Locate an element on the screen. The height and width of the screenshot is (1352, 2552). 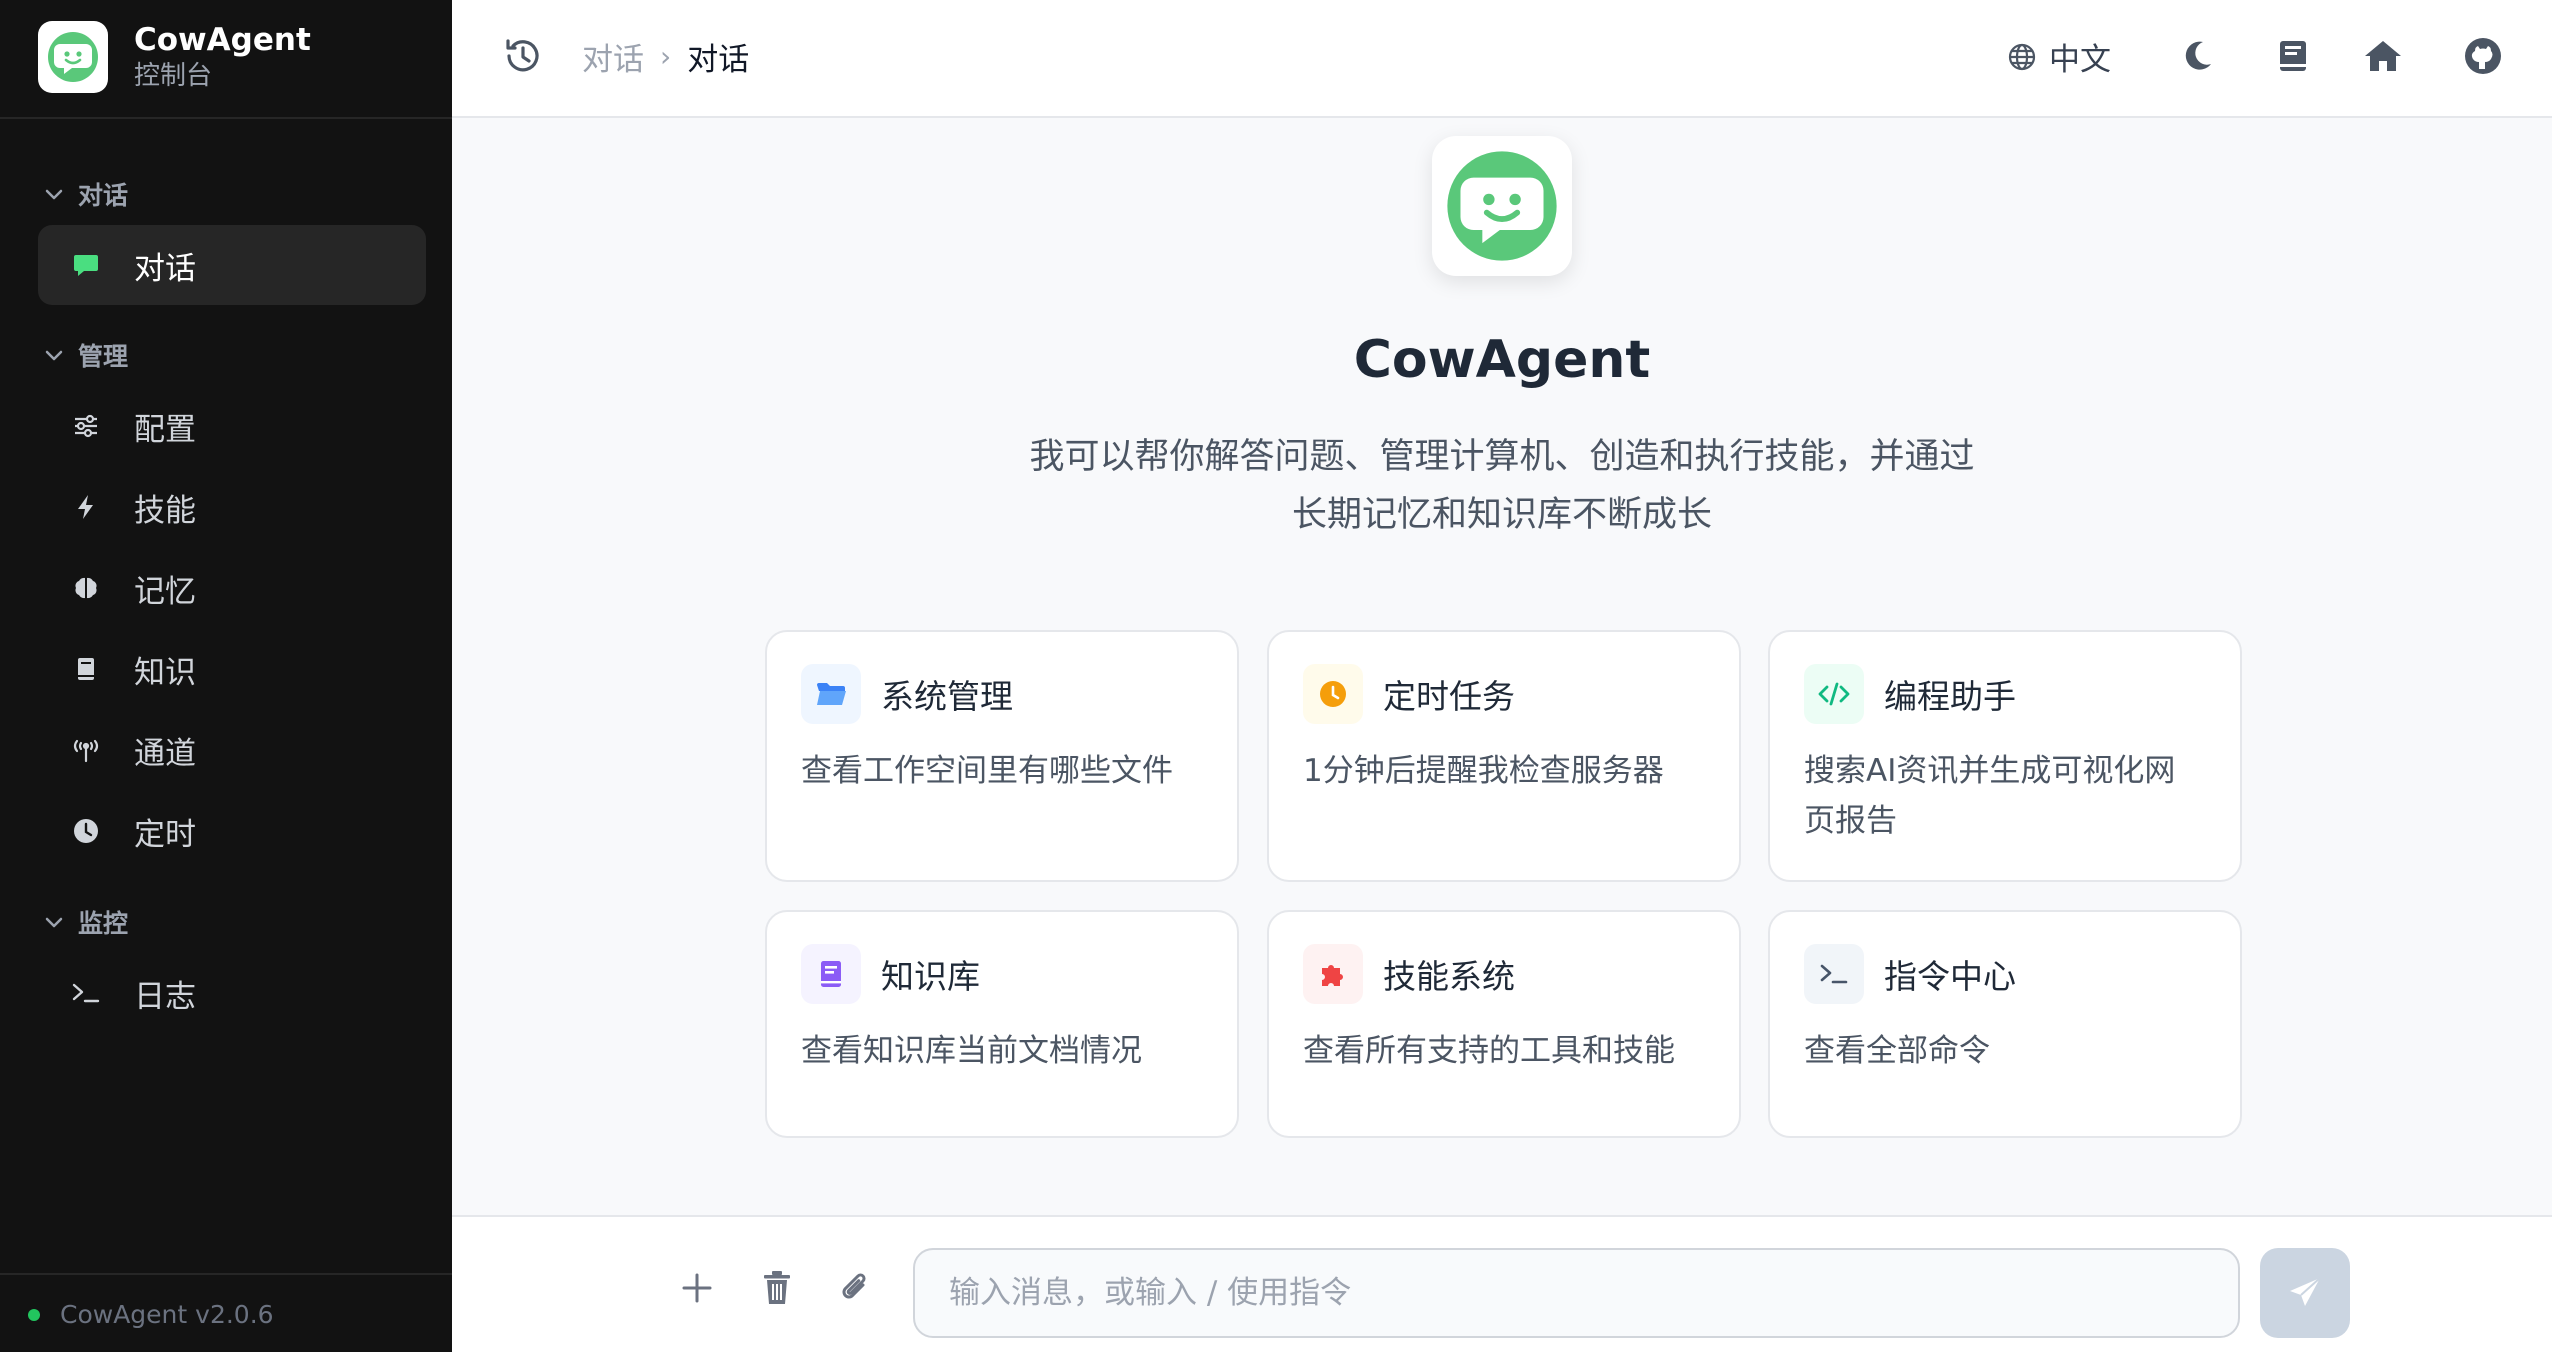
history-icon is located at coordinates (523, 56).